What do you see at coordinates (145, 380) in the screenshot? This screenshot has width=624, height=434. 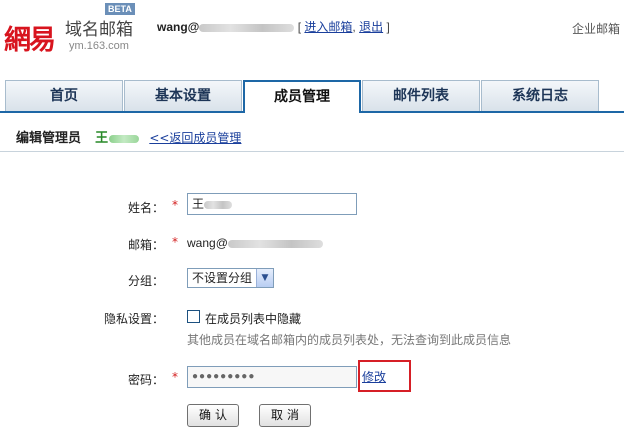 I see `password-label: 密码：` at bounding box center [145, 380].